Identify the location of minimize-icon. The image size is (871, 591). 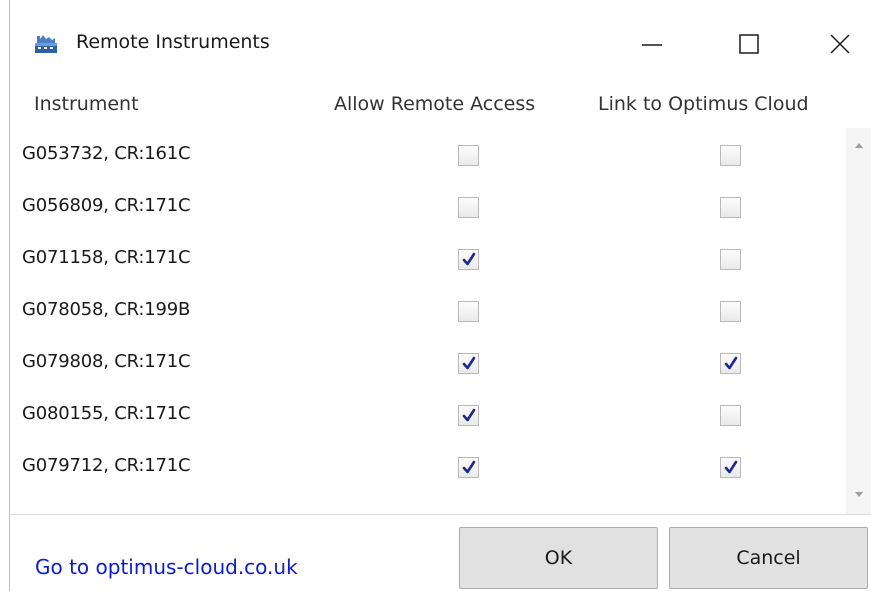
(652, 45).